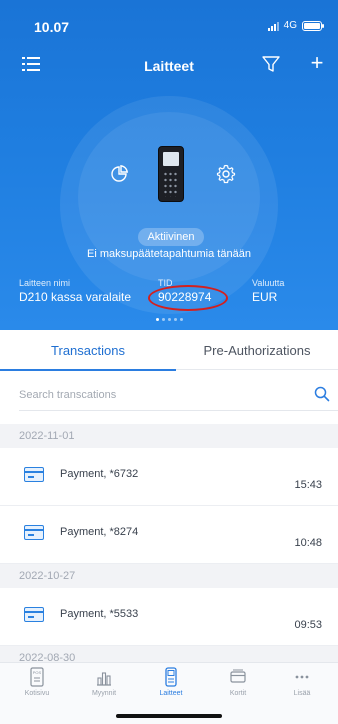 This screenshot has height=724, width=338. I want to click on nav-label: Lisää, so click(302, 693).